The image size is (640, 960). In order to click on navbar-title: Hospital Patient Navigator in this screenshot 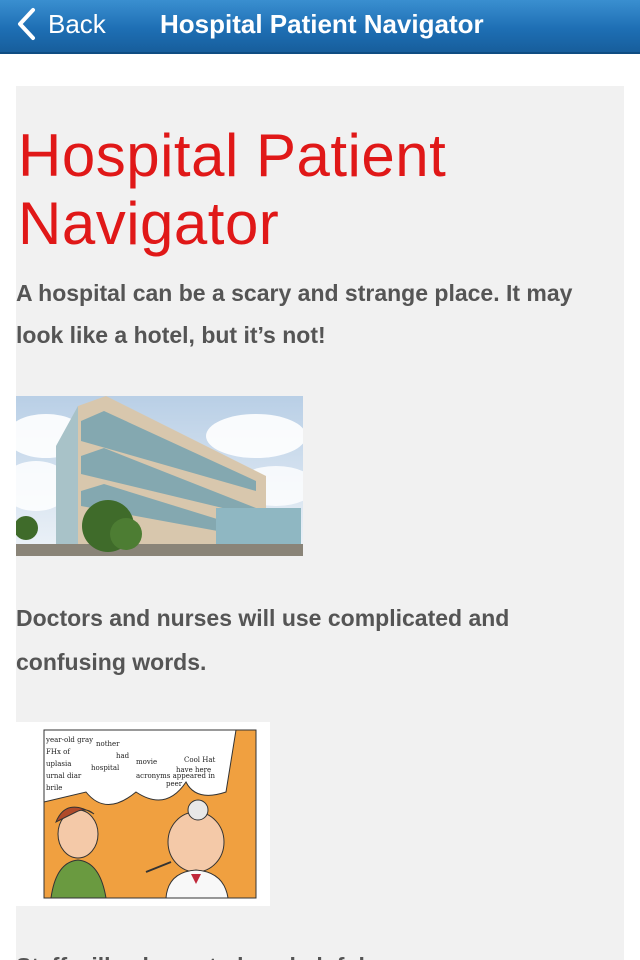, I will do `click(322, 24)`.